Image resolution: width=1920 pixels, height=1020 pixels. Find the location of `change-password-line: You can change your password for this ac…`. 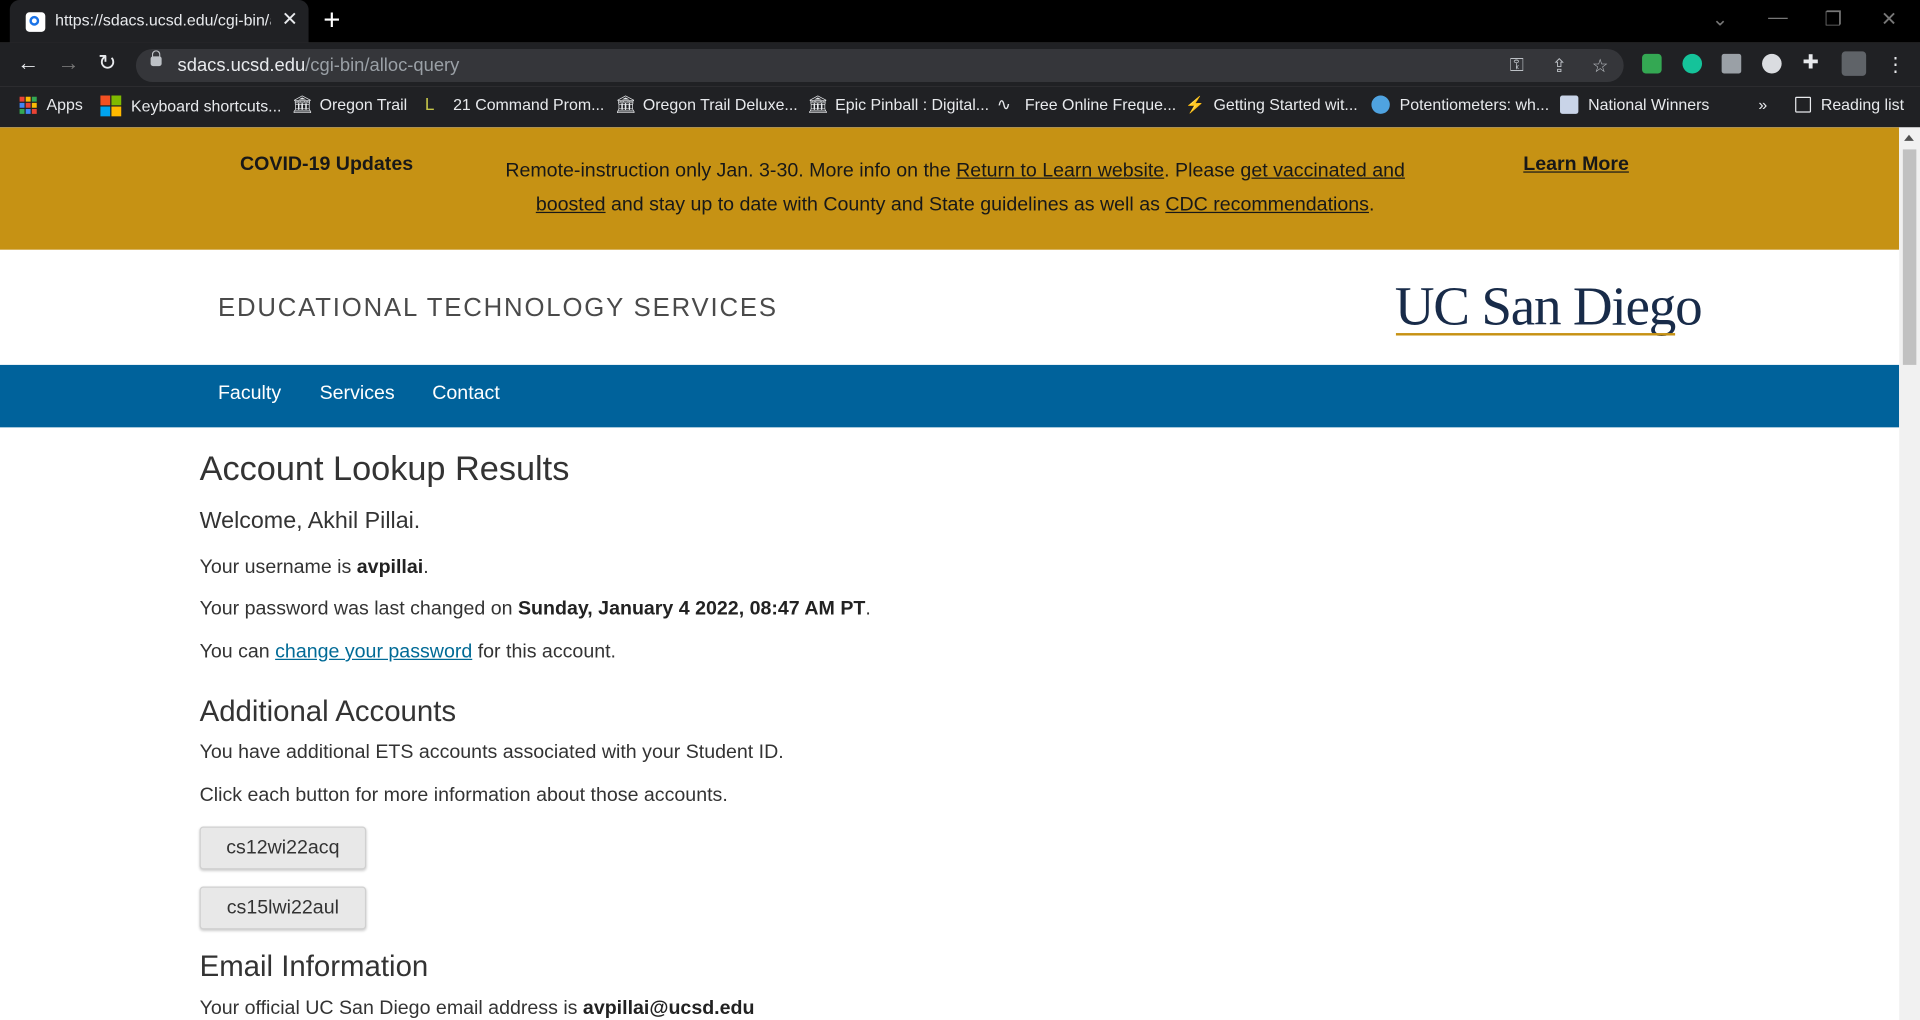

change-password-line: You can change your password for this ac… is located at coordinates (407, 652).